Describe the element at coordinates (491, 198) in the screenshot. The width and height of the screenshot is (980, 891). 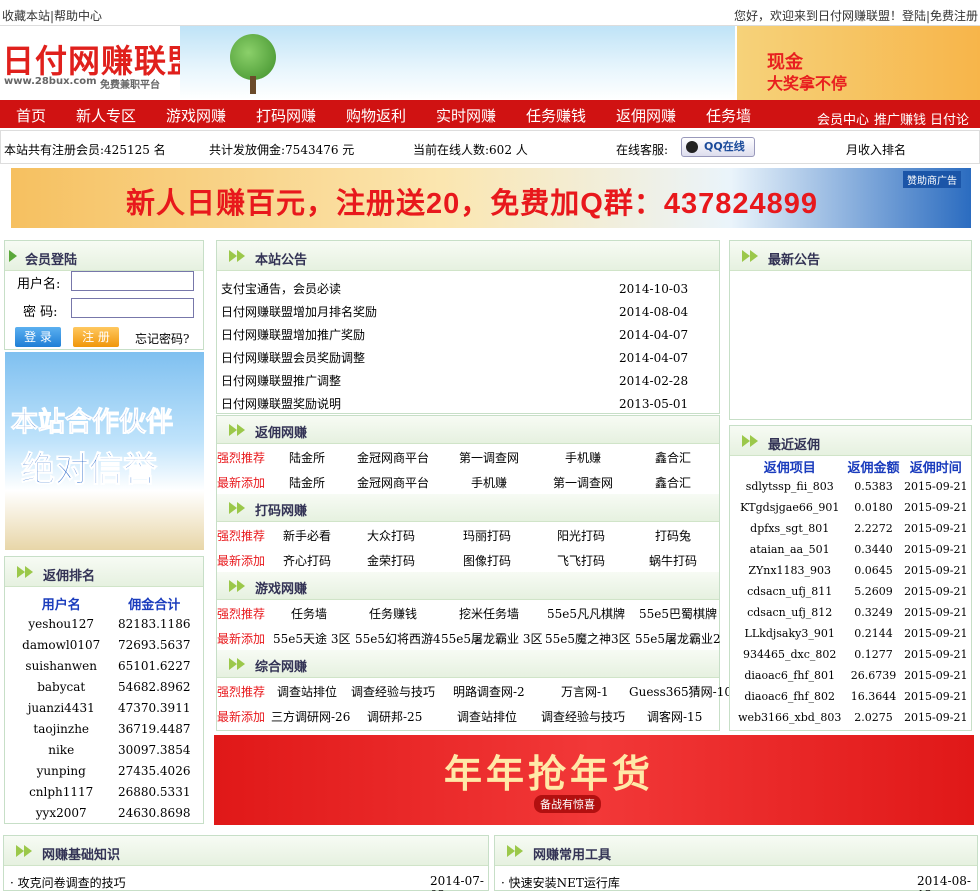
I see `ad-banner-top: 新人日赚百元，注册送20，免费加Q群：437824899 赞助商广告` at that location.